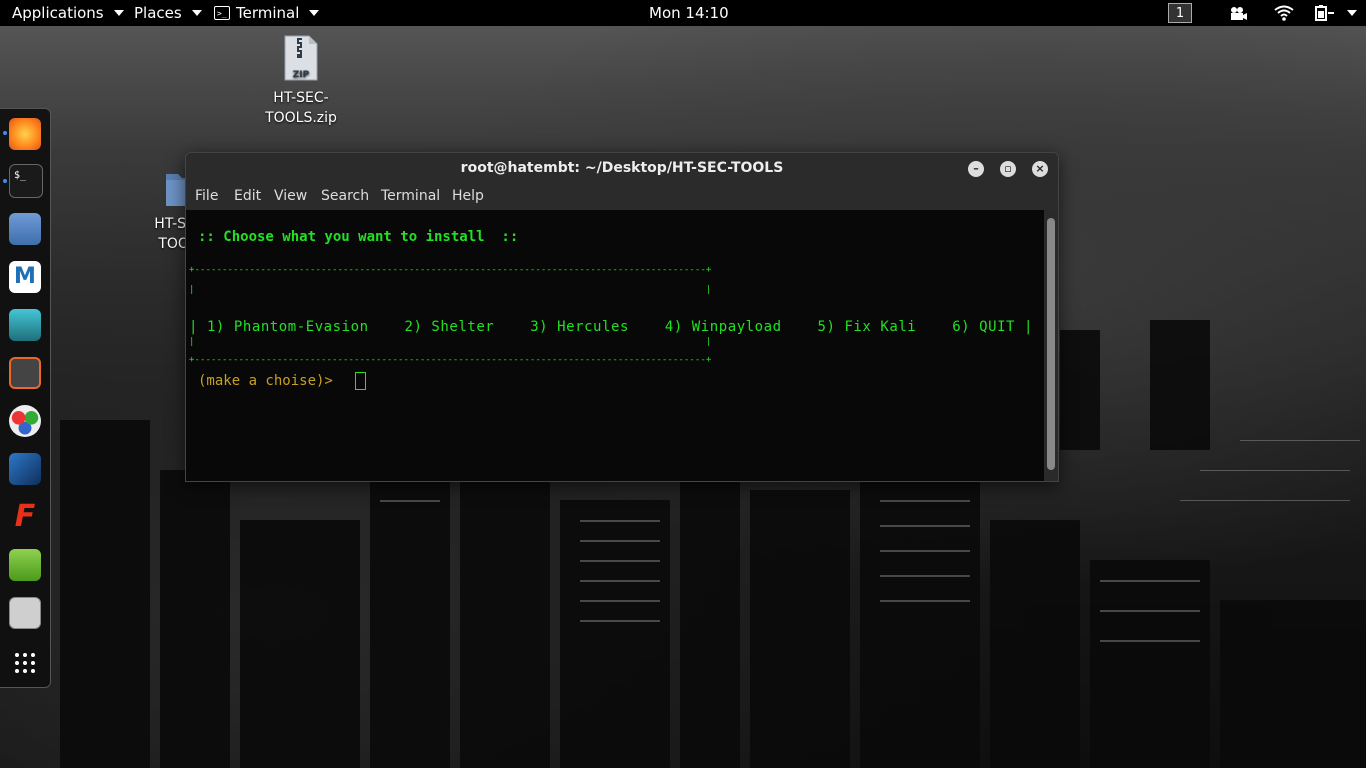 The image size is (1366, 768). I want to click on wifi-icon, so click(1284, 13).